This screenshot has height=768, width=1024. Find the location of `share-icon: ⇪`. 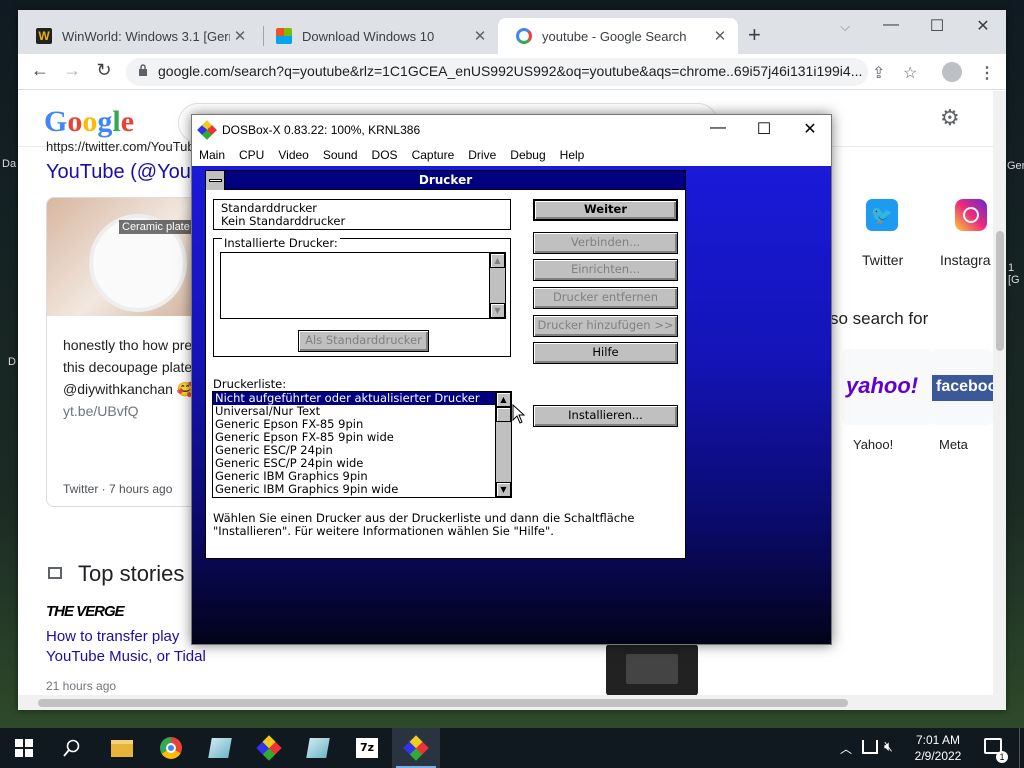

share-icon: ⇪ is located at coordinates (878, 73).